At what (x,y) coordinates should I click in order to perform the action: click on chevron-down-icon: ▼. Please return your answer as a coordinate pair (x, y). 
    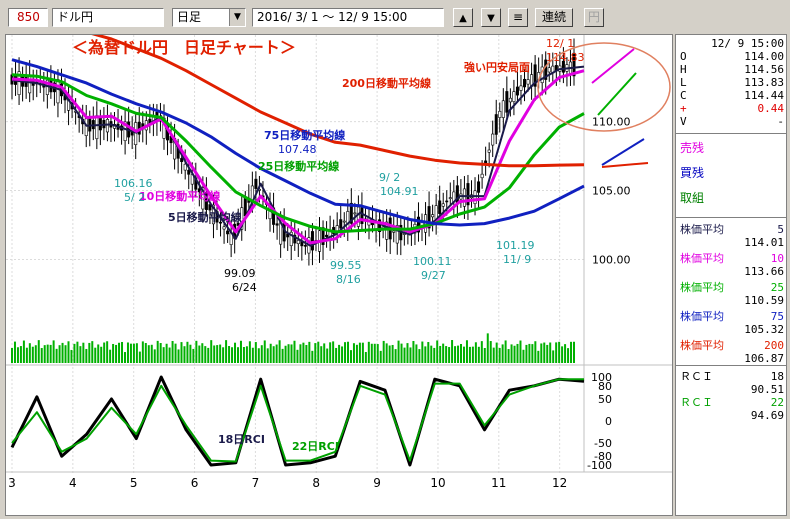
    Looking at the image, I should click on (237, 17).